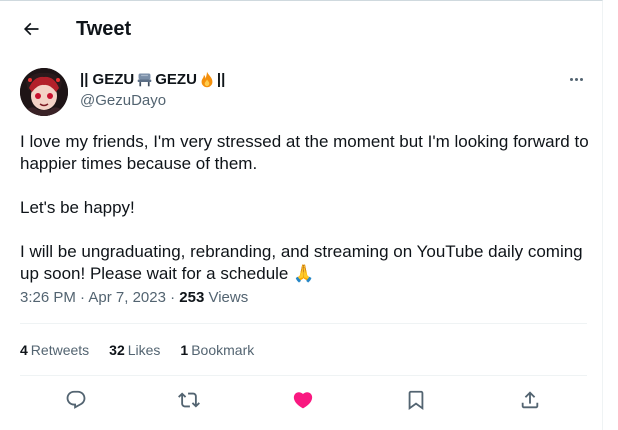 This screenshot has height=430, width=618. I want to click on like-icon, so click(303, 400).